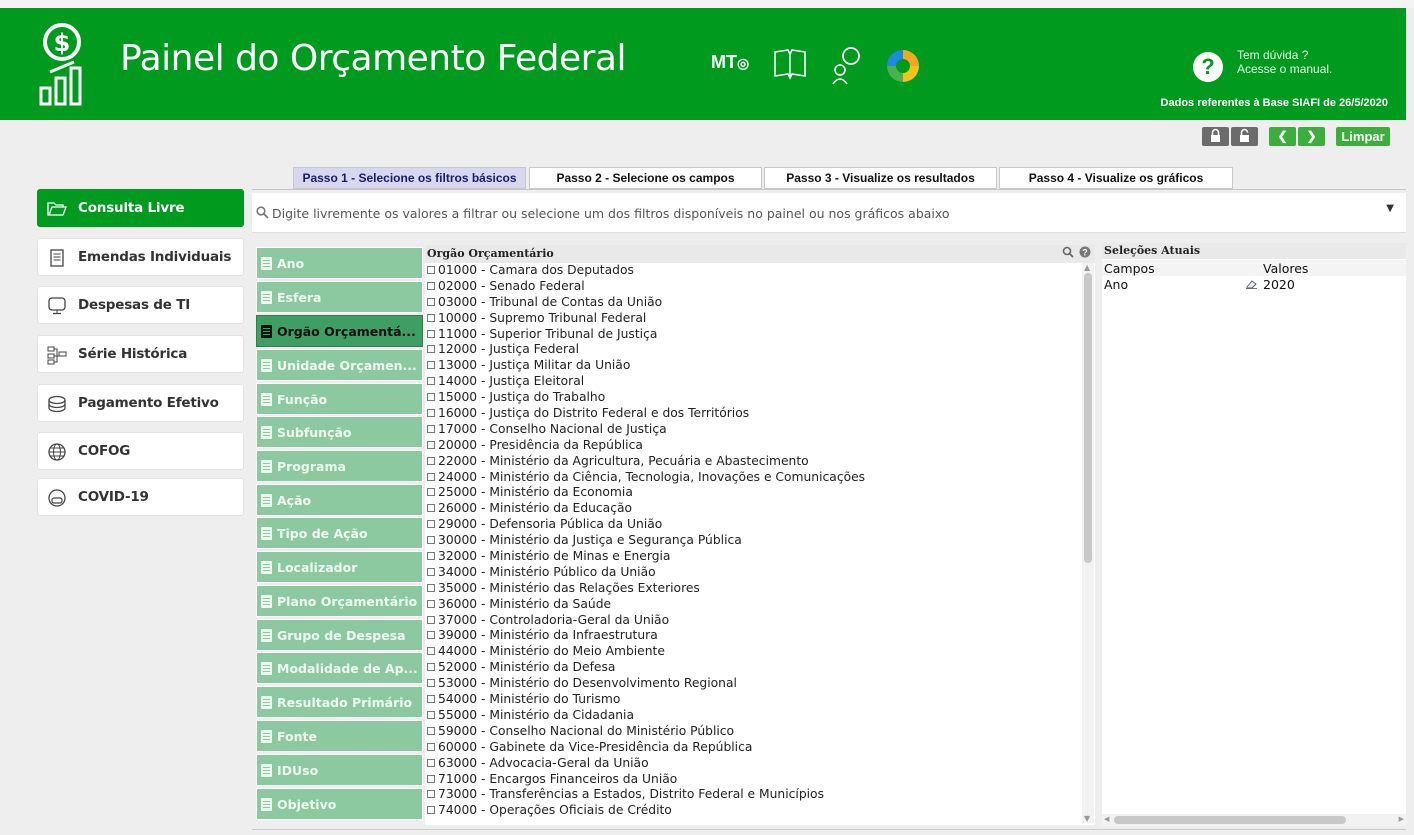  Describe the element at coordinates (339, 635) in the screenshot. I see `filter-button: Grupo de Despesa` at that location.